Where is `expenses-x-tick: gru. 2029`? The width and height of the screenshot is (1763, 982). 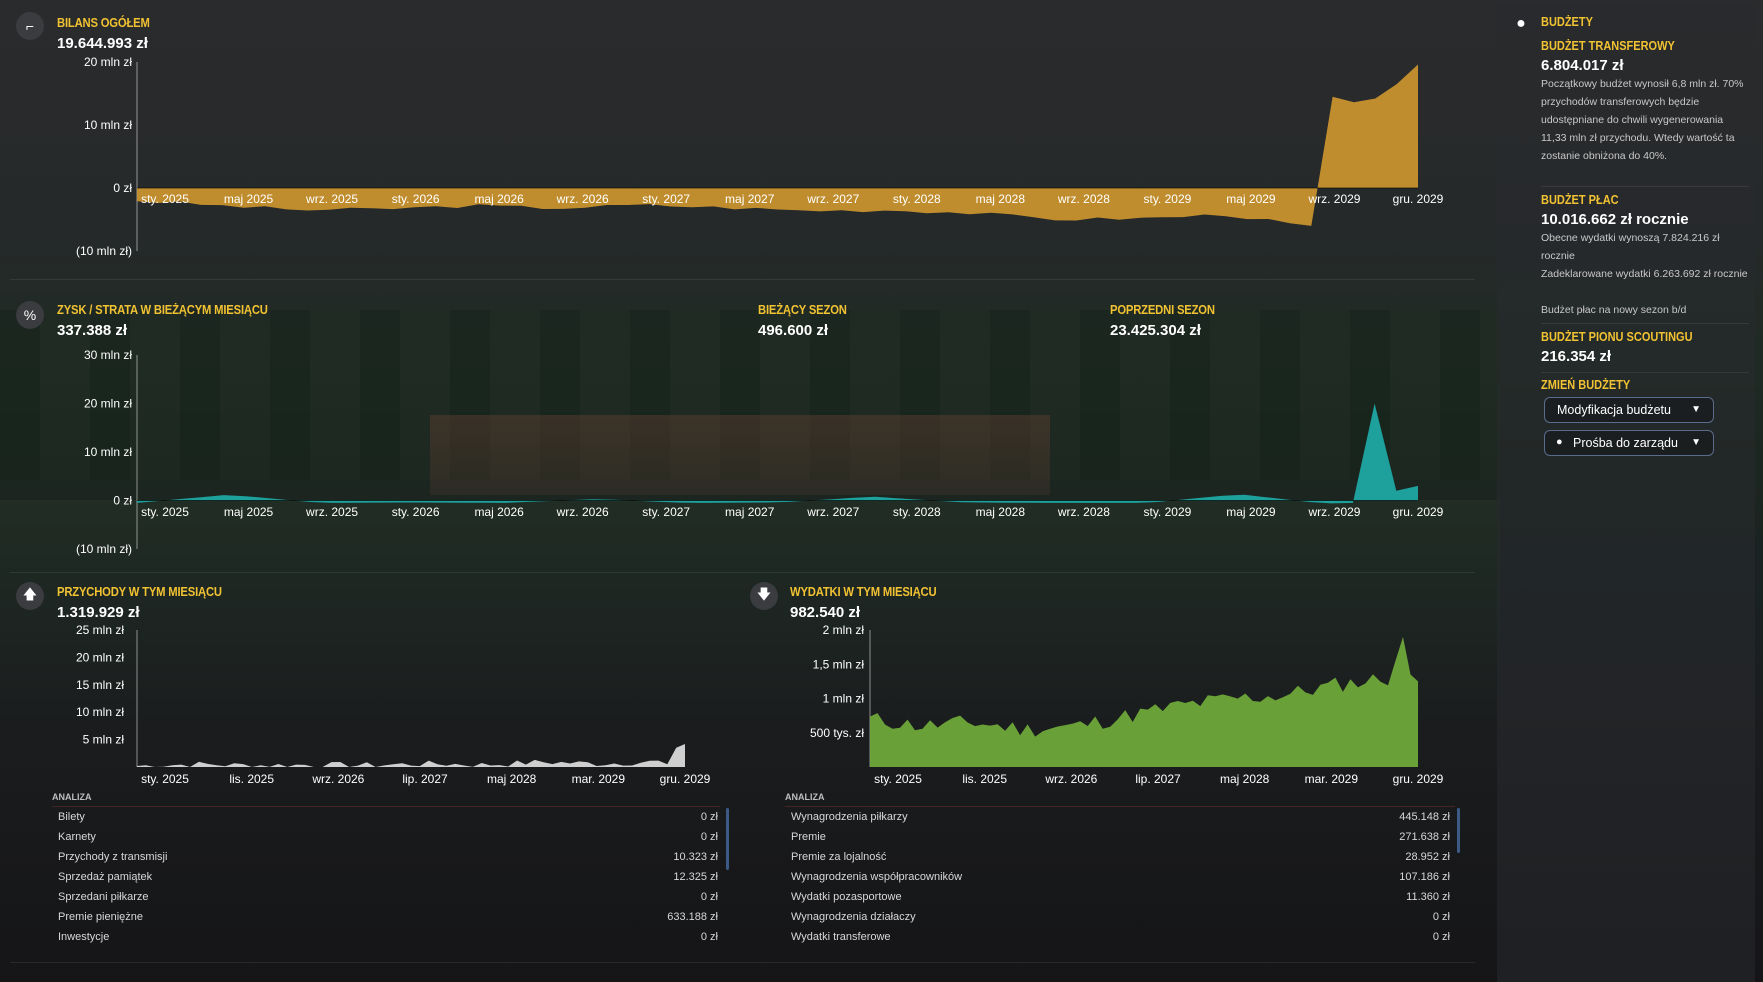 expenses-x-tick: gru. 2029 is located at coordinates (1418, 779).